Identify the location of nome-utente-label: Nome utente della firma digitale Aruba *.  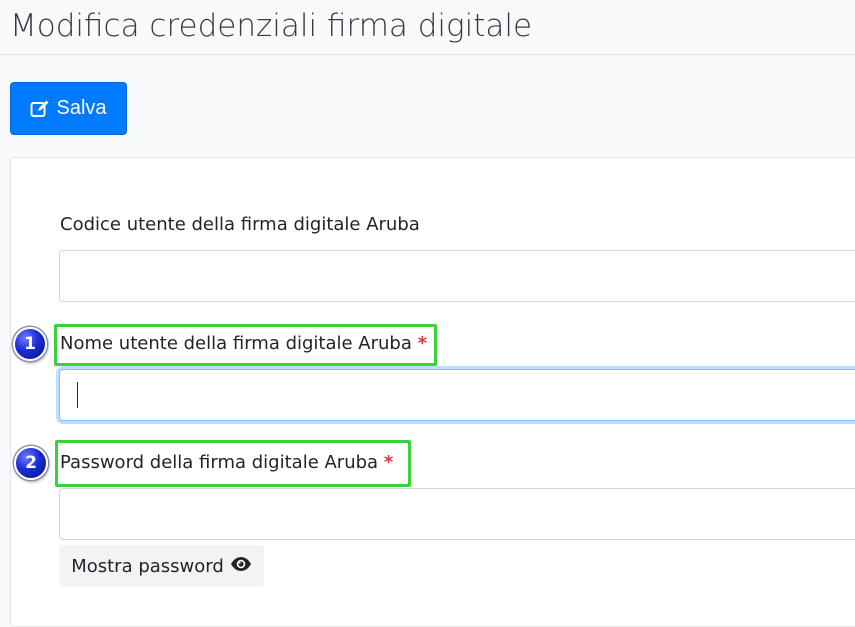
(243, 344).